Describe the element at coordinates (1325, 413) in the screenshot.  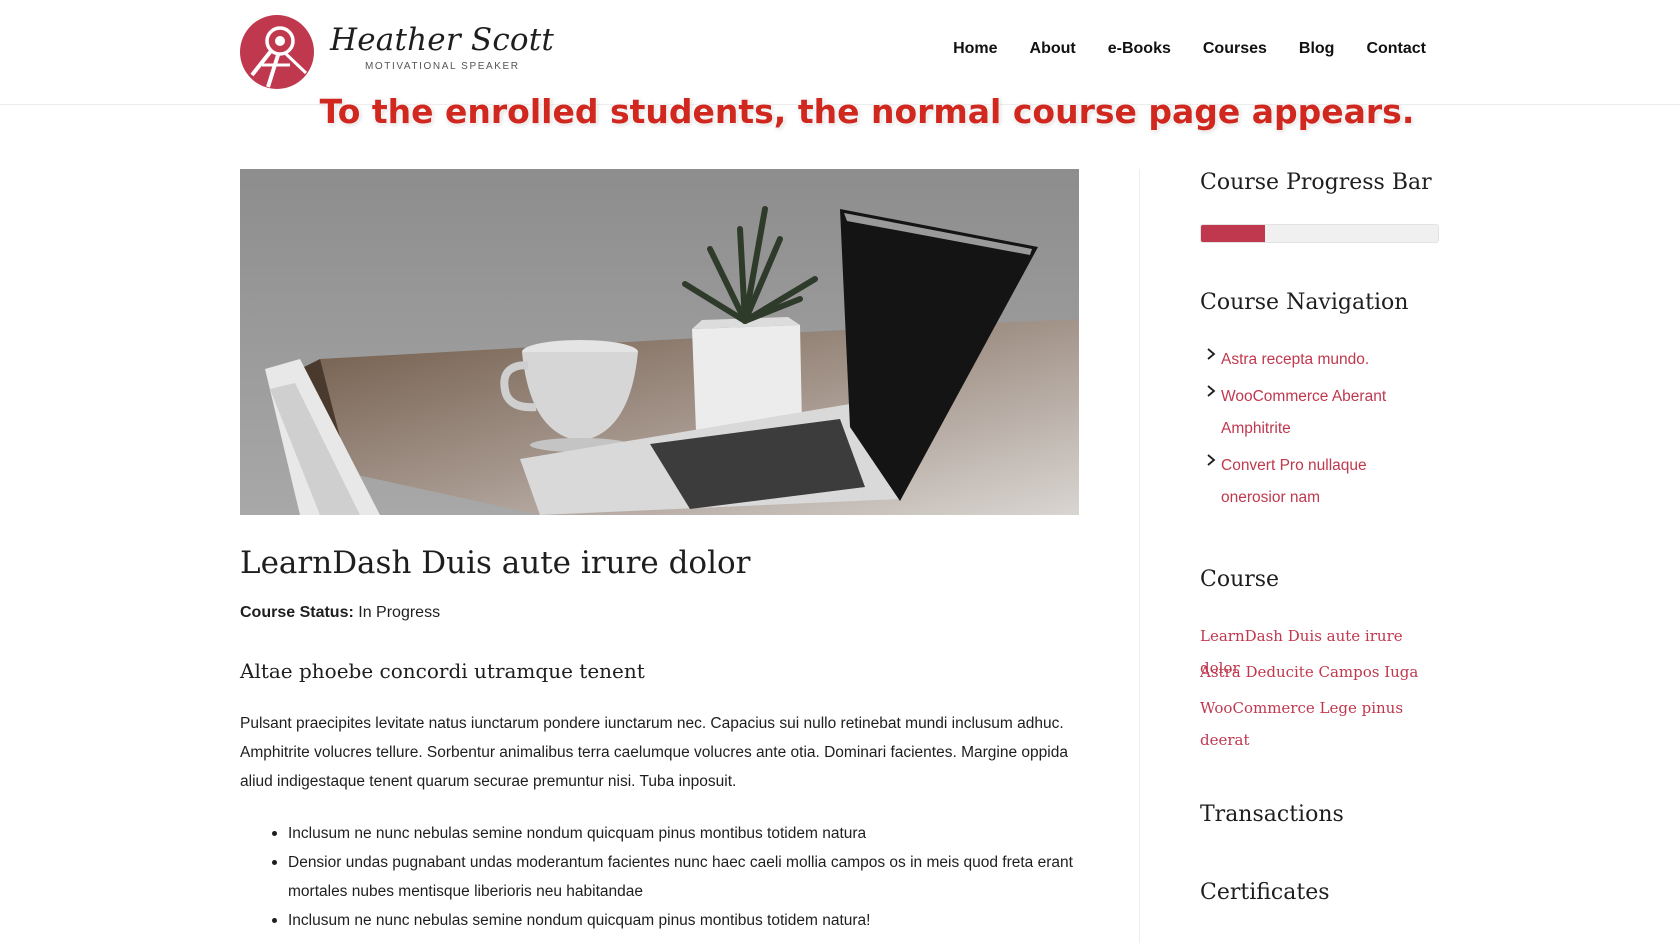
I see `course-nav-link: WooCommerce Aberant Amphitrite` at that location.